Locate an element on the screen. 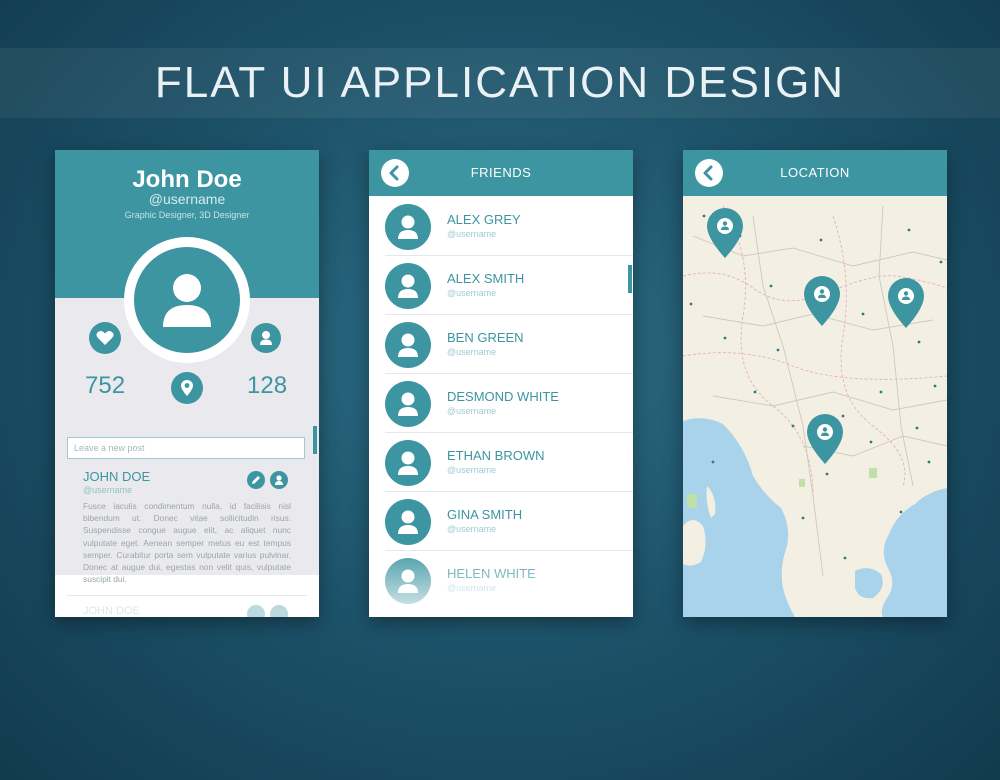 This screenshot has width=1000, height=780. location-title: LOCATION is located at coordinates (815, 172).